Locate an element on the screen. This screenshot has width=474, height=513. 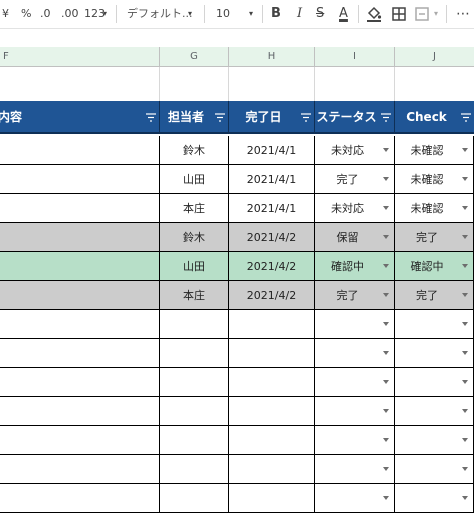
column-header-h: H is located at coordinates (272, 57).